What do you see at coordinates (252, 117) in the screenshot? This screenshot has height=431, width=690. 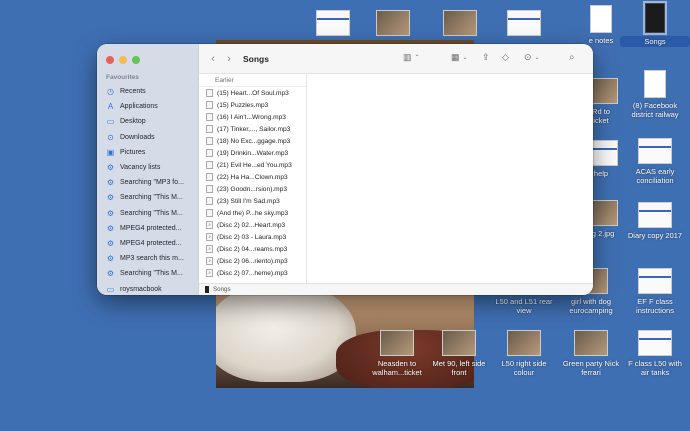 I see `file-row: (16) I Ain't...Wrong.mp3` at bounding box center [252, 117].